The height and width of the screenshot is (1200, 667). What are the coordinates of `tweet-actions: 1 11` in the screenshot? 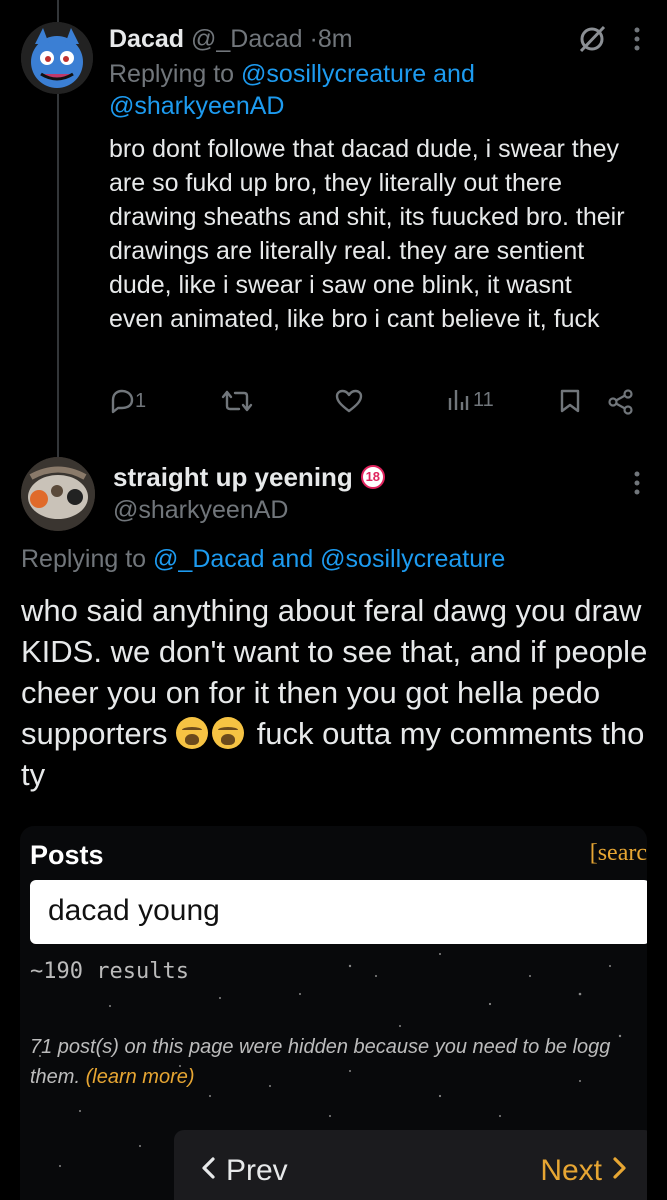 It's located at (374, 405).